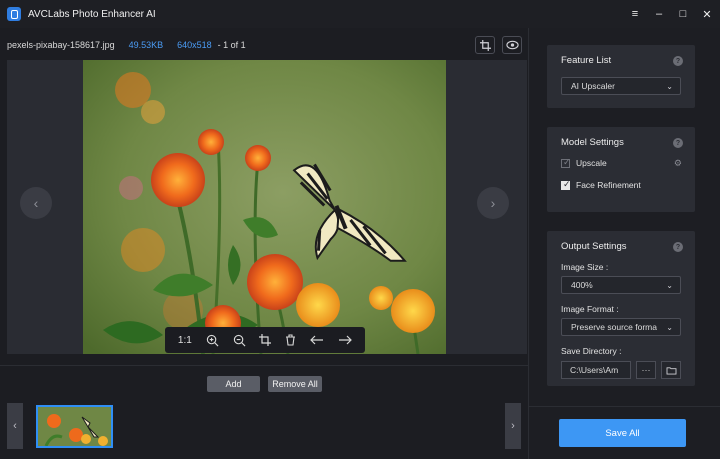 Image resolution: width=720 pixels, height=459 pixels. Describe the element at coordinates (345, 340) in the screenshot. I see `arrow-right-icon` at that location.